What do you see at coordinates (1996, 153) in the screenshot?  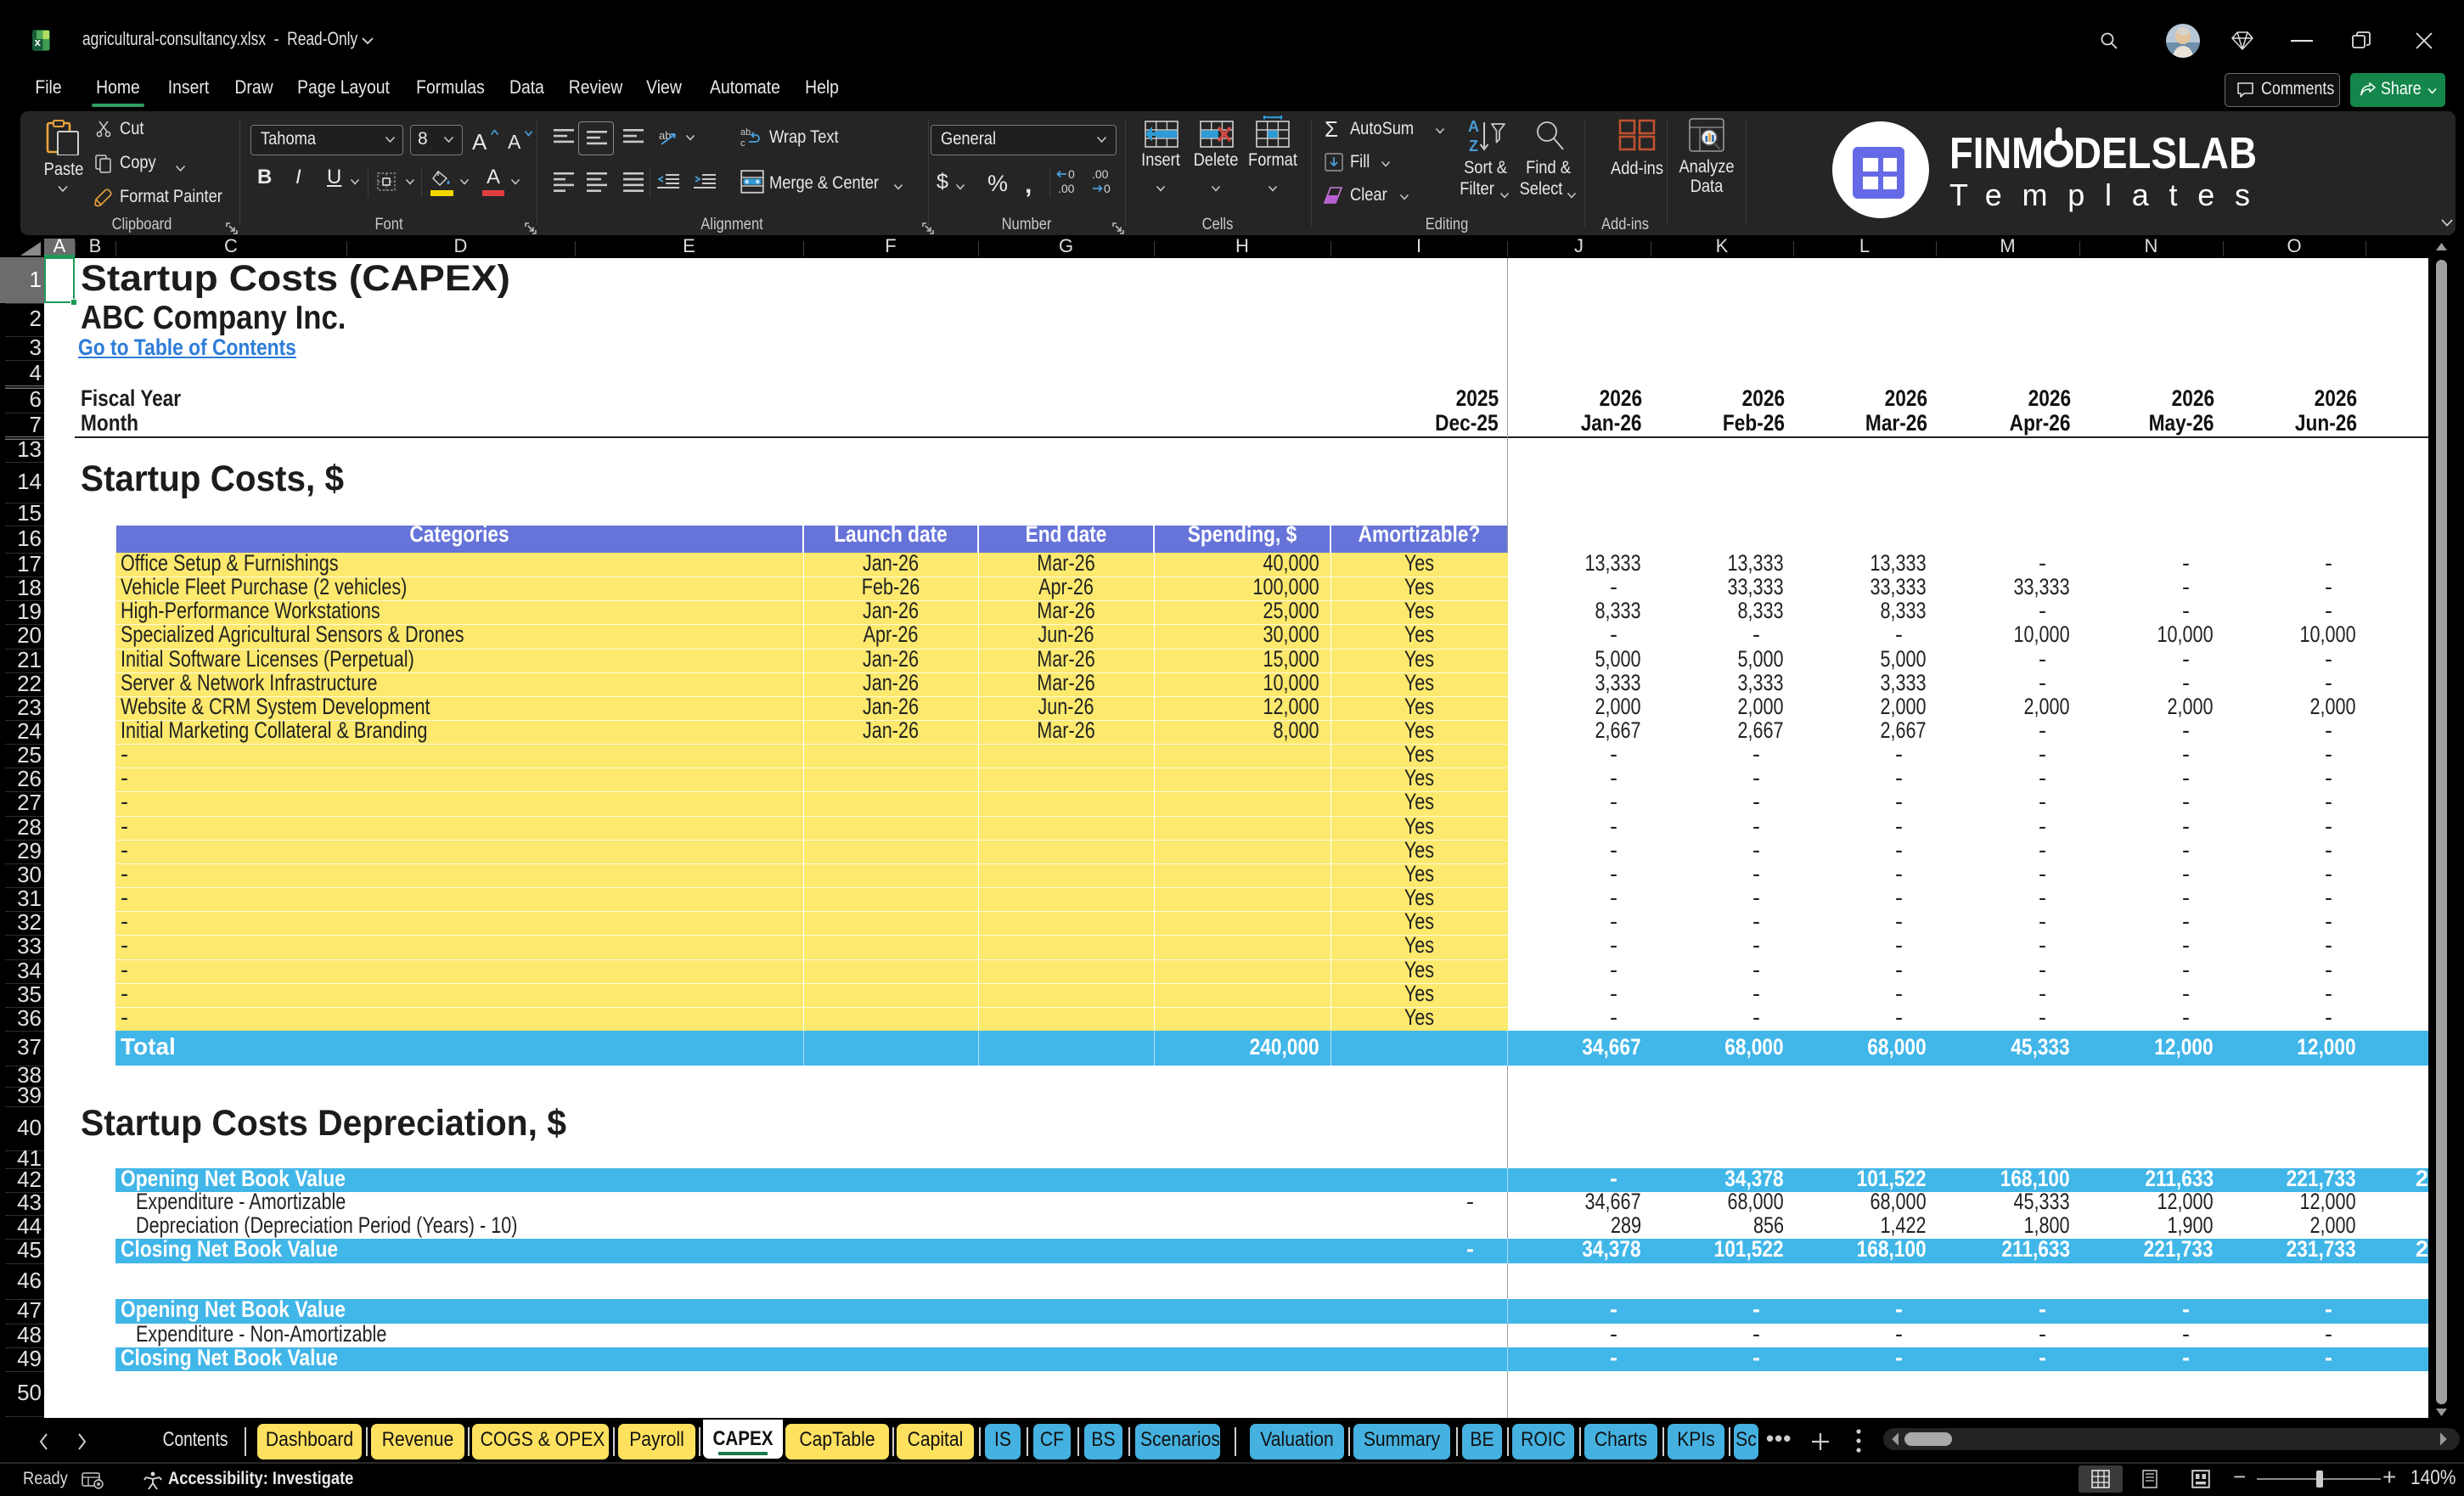 I see `svg-text: FINM` at bounding box center [1996, 153].